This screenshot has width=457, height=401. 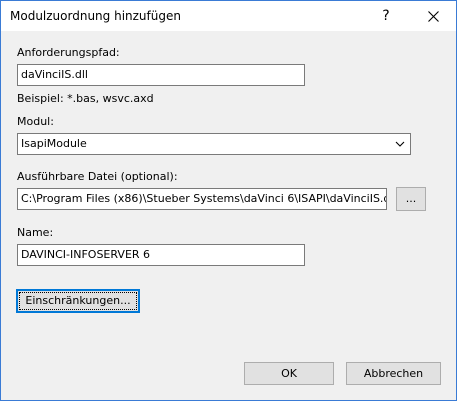 What do you see at coordinates (161, 75) in the screenshot?
I see `request-path-input: daVinciIS.dll` at bounding box center [161, 75].